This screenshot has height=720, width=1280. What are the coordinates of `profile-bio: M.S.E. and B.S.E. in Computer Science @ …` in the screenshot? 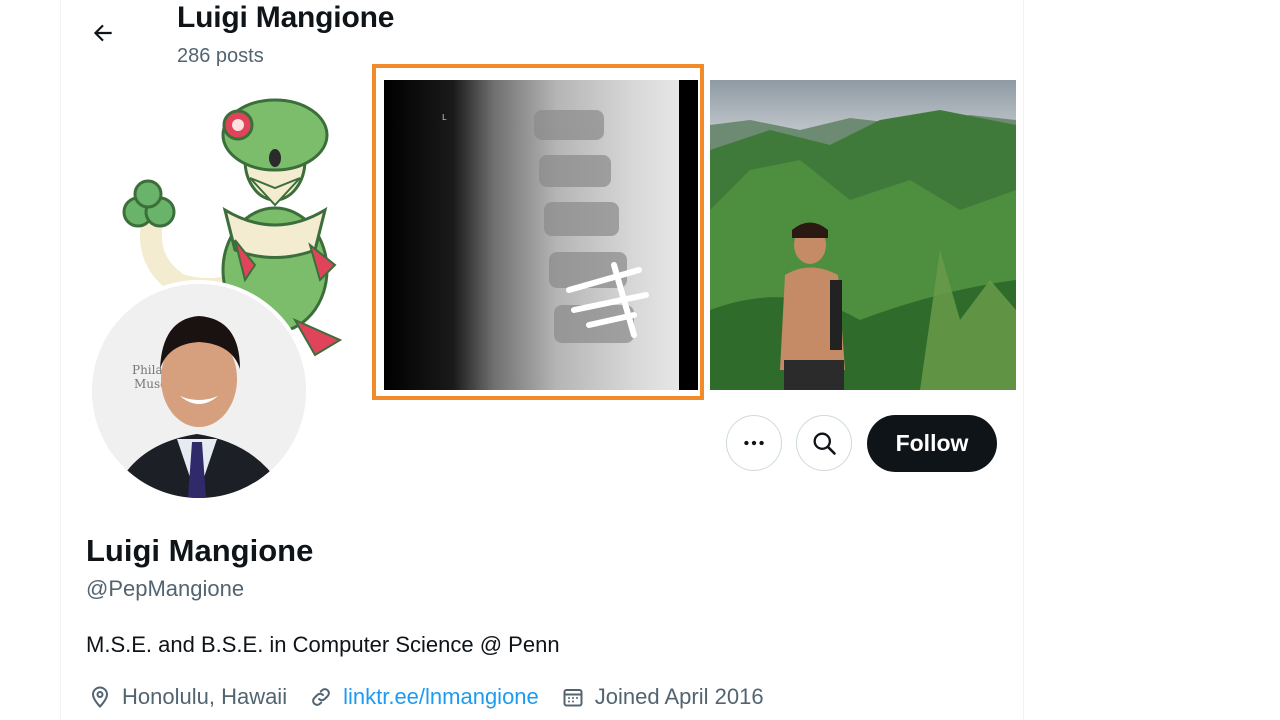 It's located at (323, 644).